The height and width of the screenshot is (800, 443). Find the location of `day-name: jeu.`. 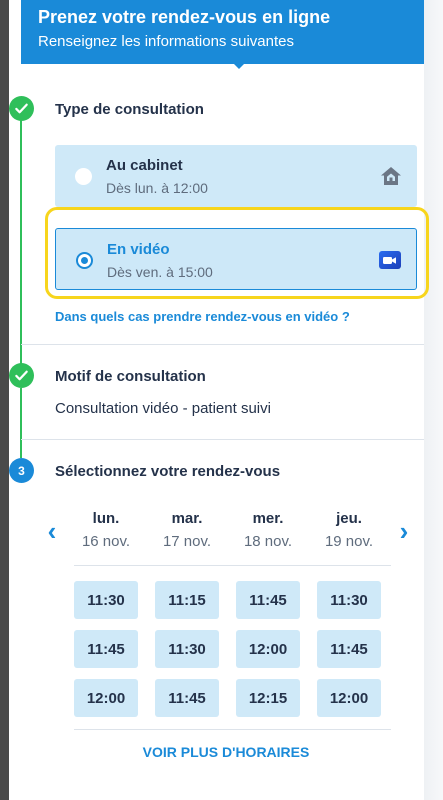

day-name: jeu. is located at coordinates (349, 518).